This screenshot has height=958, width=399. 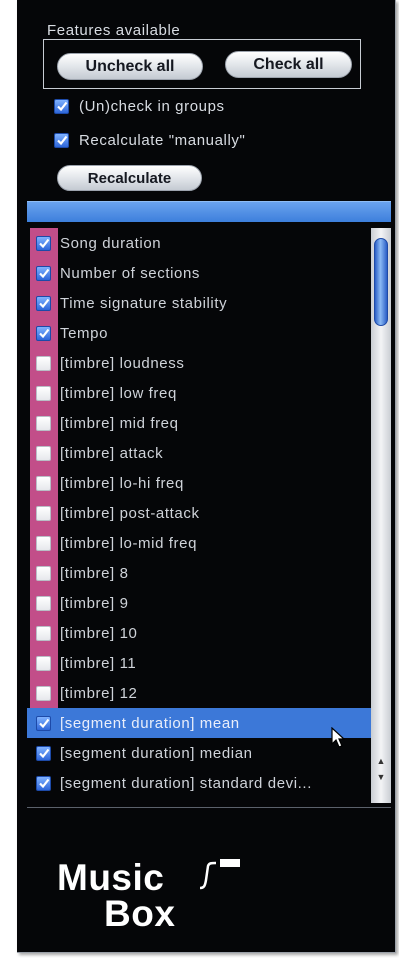 What do you see at coordinates (152, 106) in the screenshot?
I see `option-label: (Un)check in groups` at bounding box center [152, 106].